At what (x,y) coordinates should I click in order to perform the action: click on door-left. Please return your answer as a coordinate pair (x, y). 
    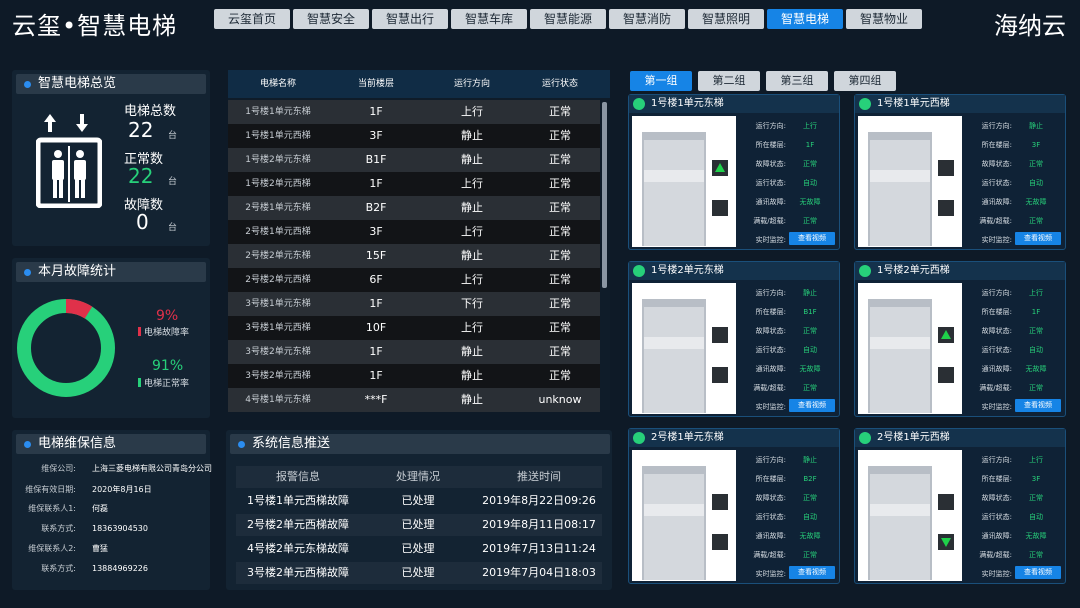
    Looking at the image, I should click on (659, 360).